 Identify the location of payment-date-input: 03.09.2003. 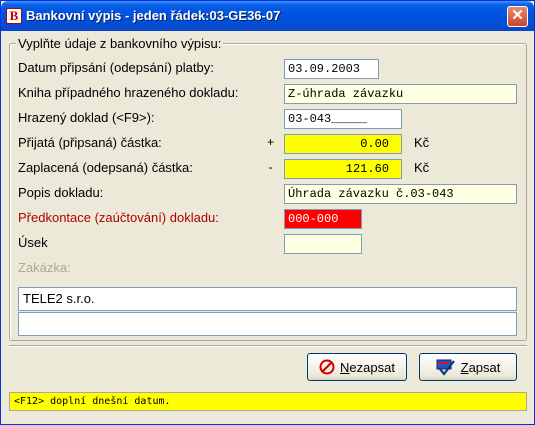
(331, 69).